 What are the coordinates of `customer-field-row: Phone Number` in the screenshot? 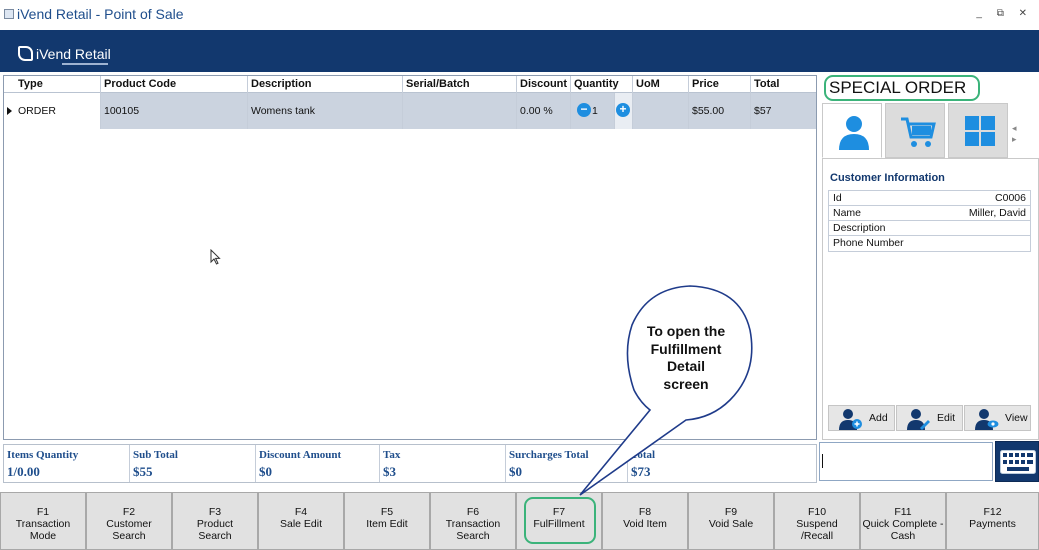 It's located at (929, 243).